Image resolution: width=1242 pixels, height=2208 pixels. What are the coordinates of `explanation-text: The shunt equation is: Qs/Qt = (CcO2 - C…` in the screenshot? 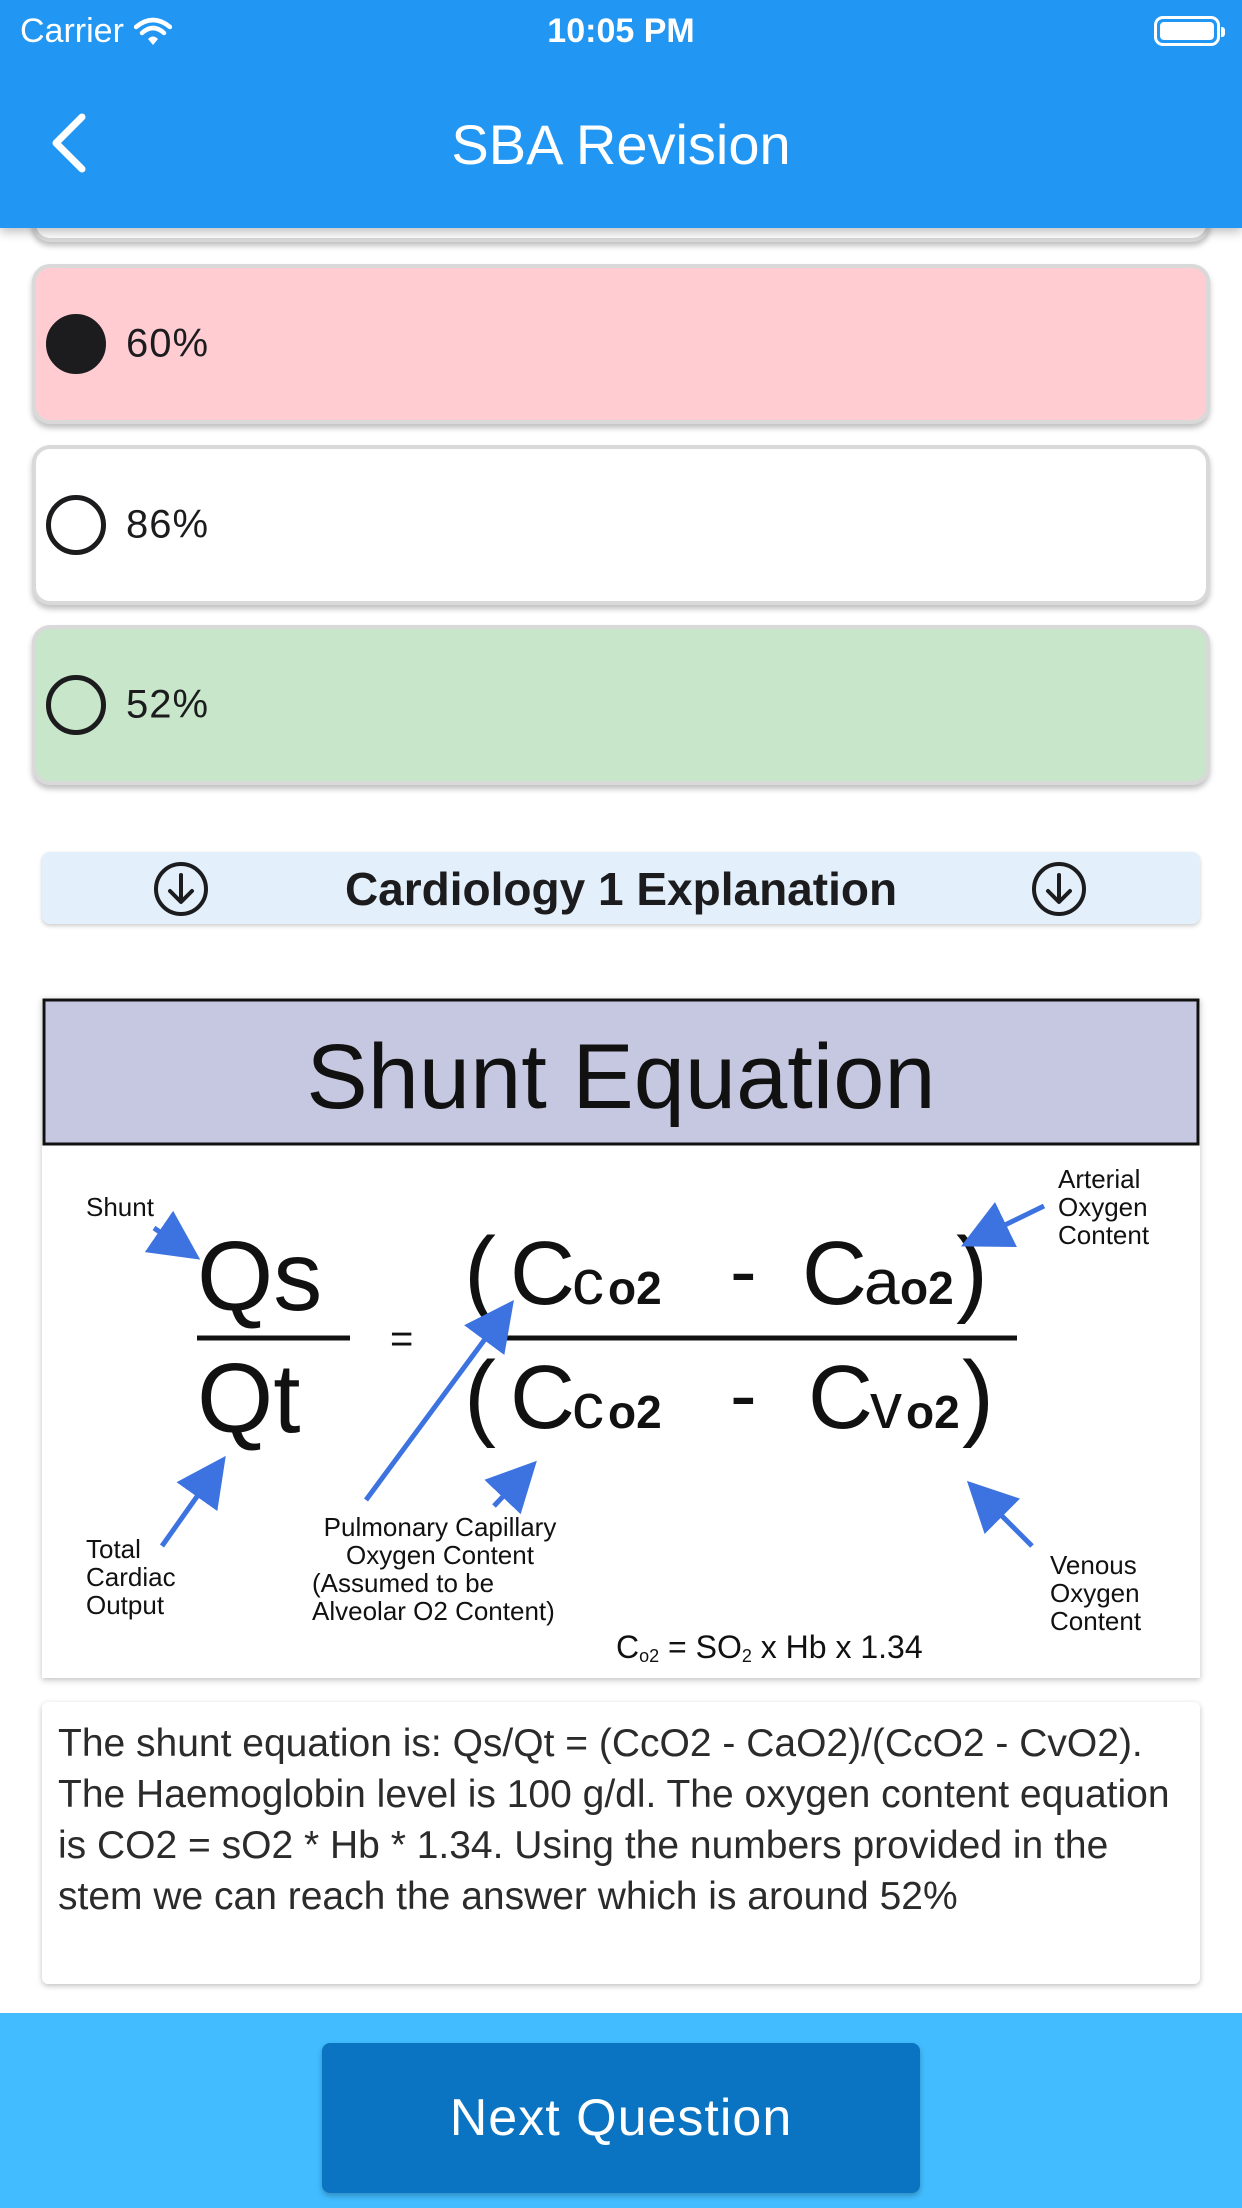 It's located at (621, 1843).